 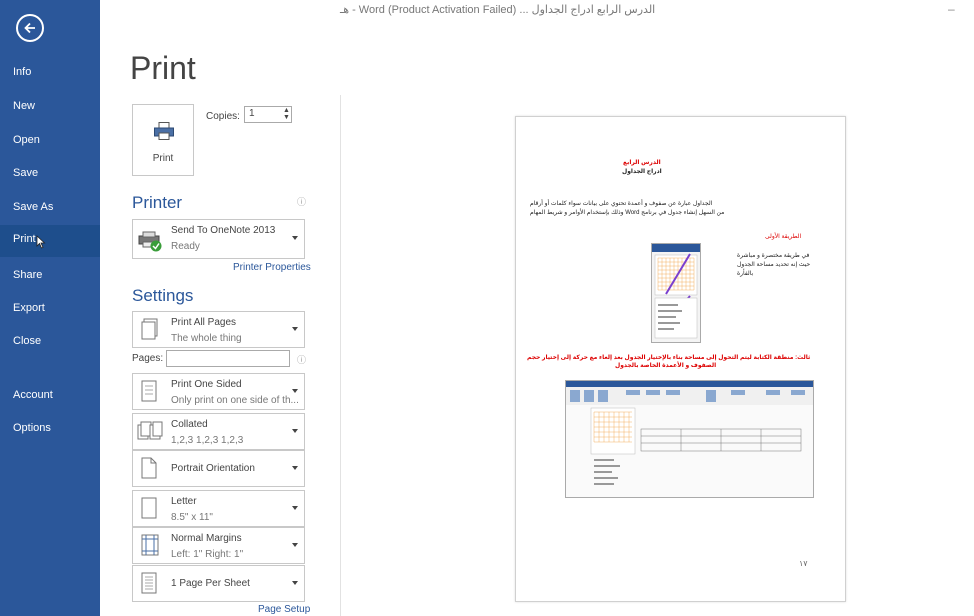 I want to click on pages-per-sheet-dropdown: 1 Page Per Sheet, so click(x=218, y=583).